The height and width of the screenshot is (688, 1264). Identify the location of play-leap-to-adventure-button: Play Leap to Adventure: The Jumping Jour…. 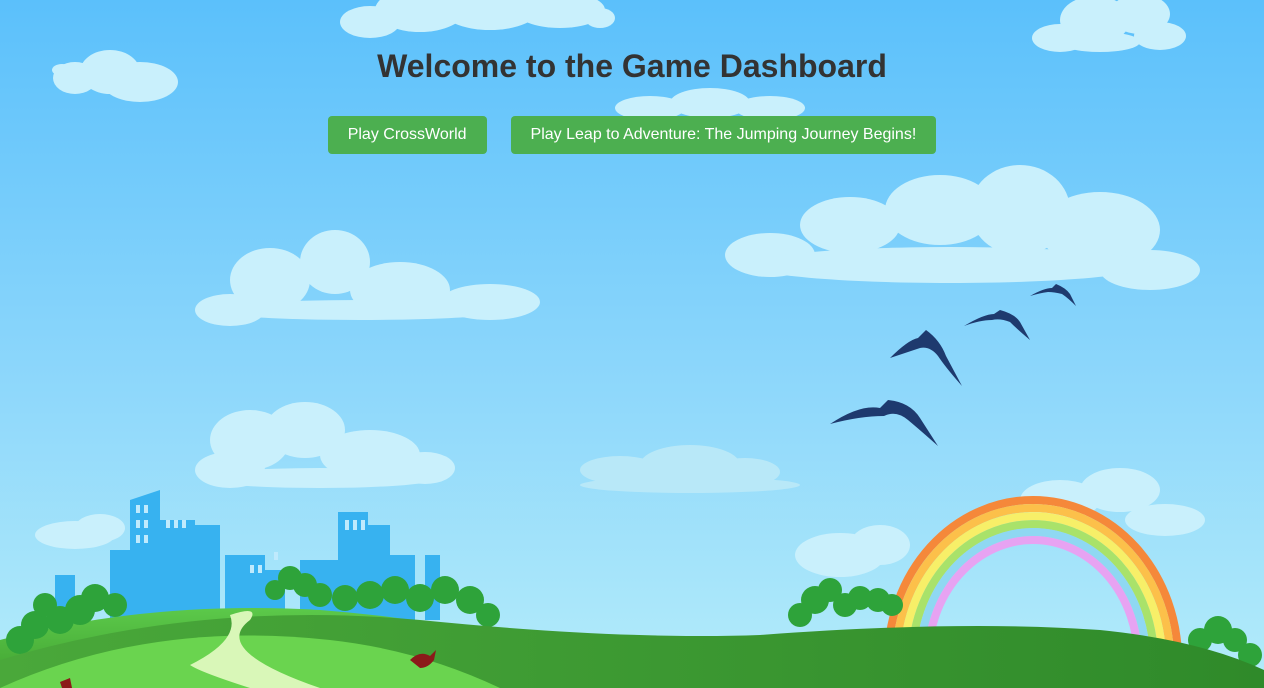
(723, 135).